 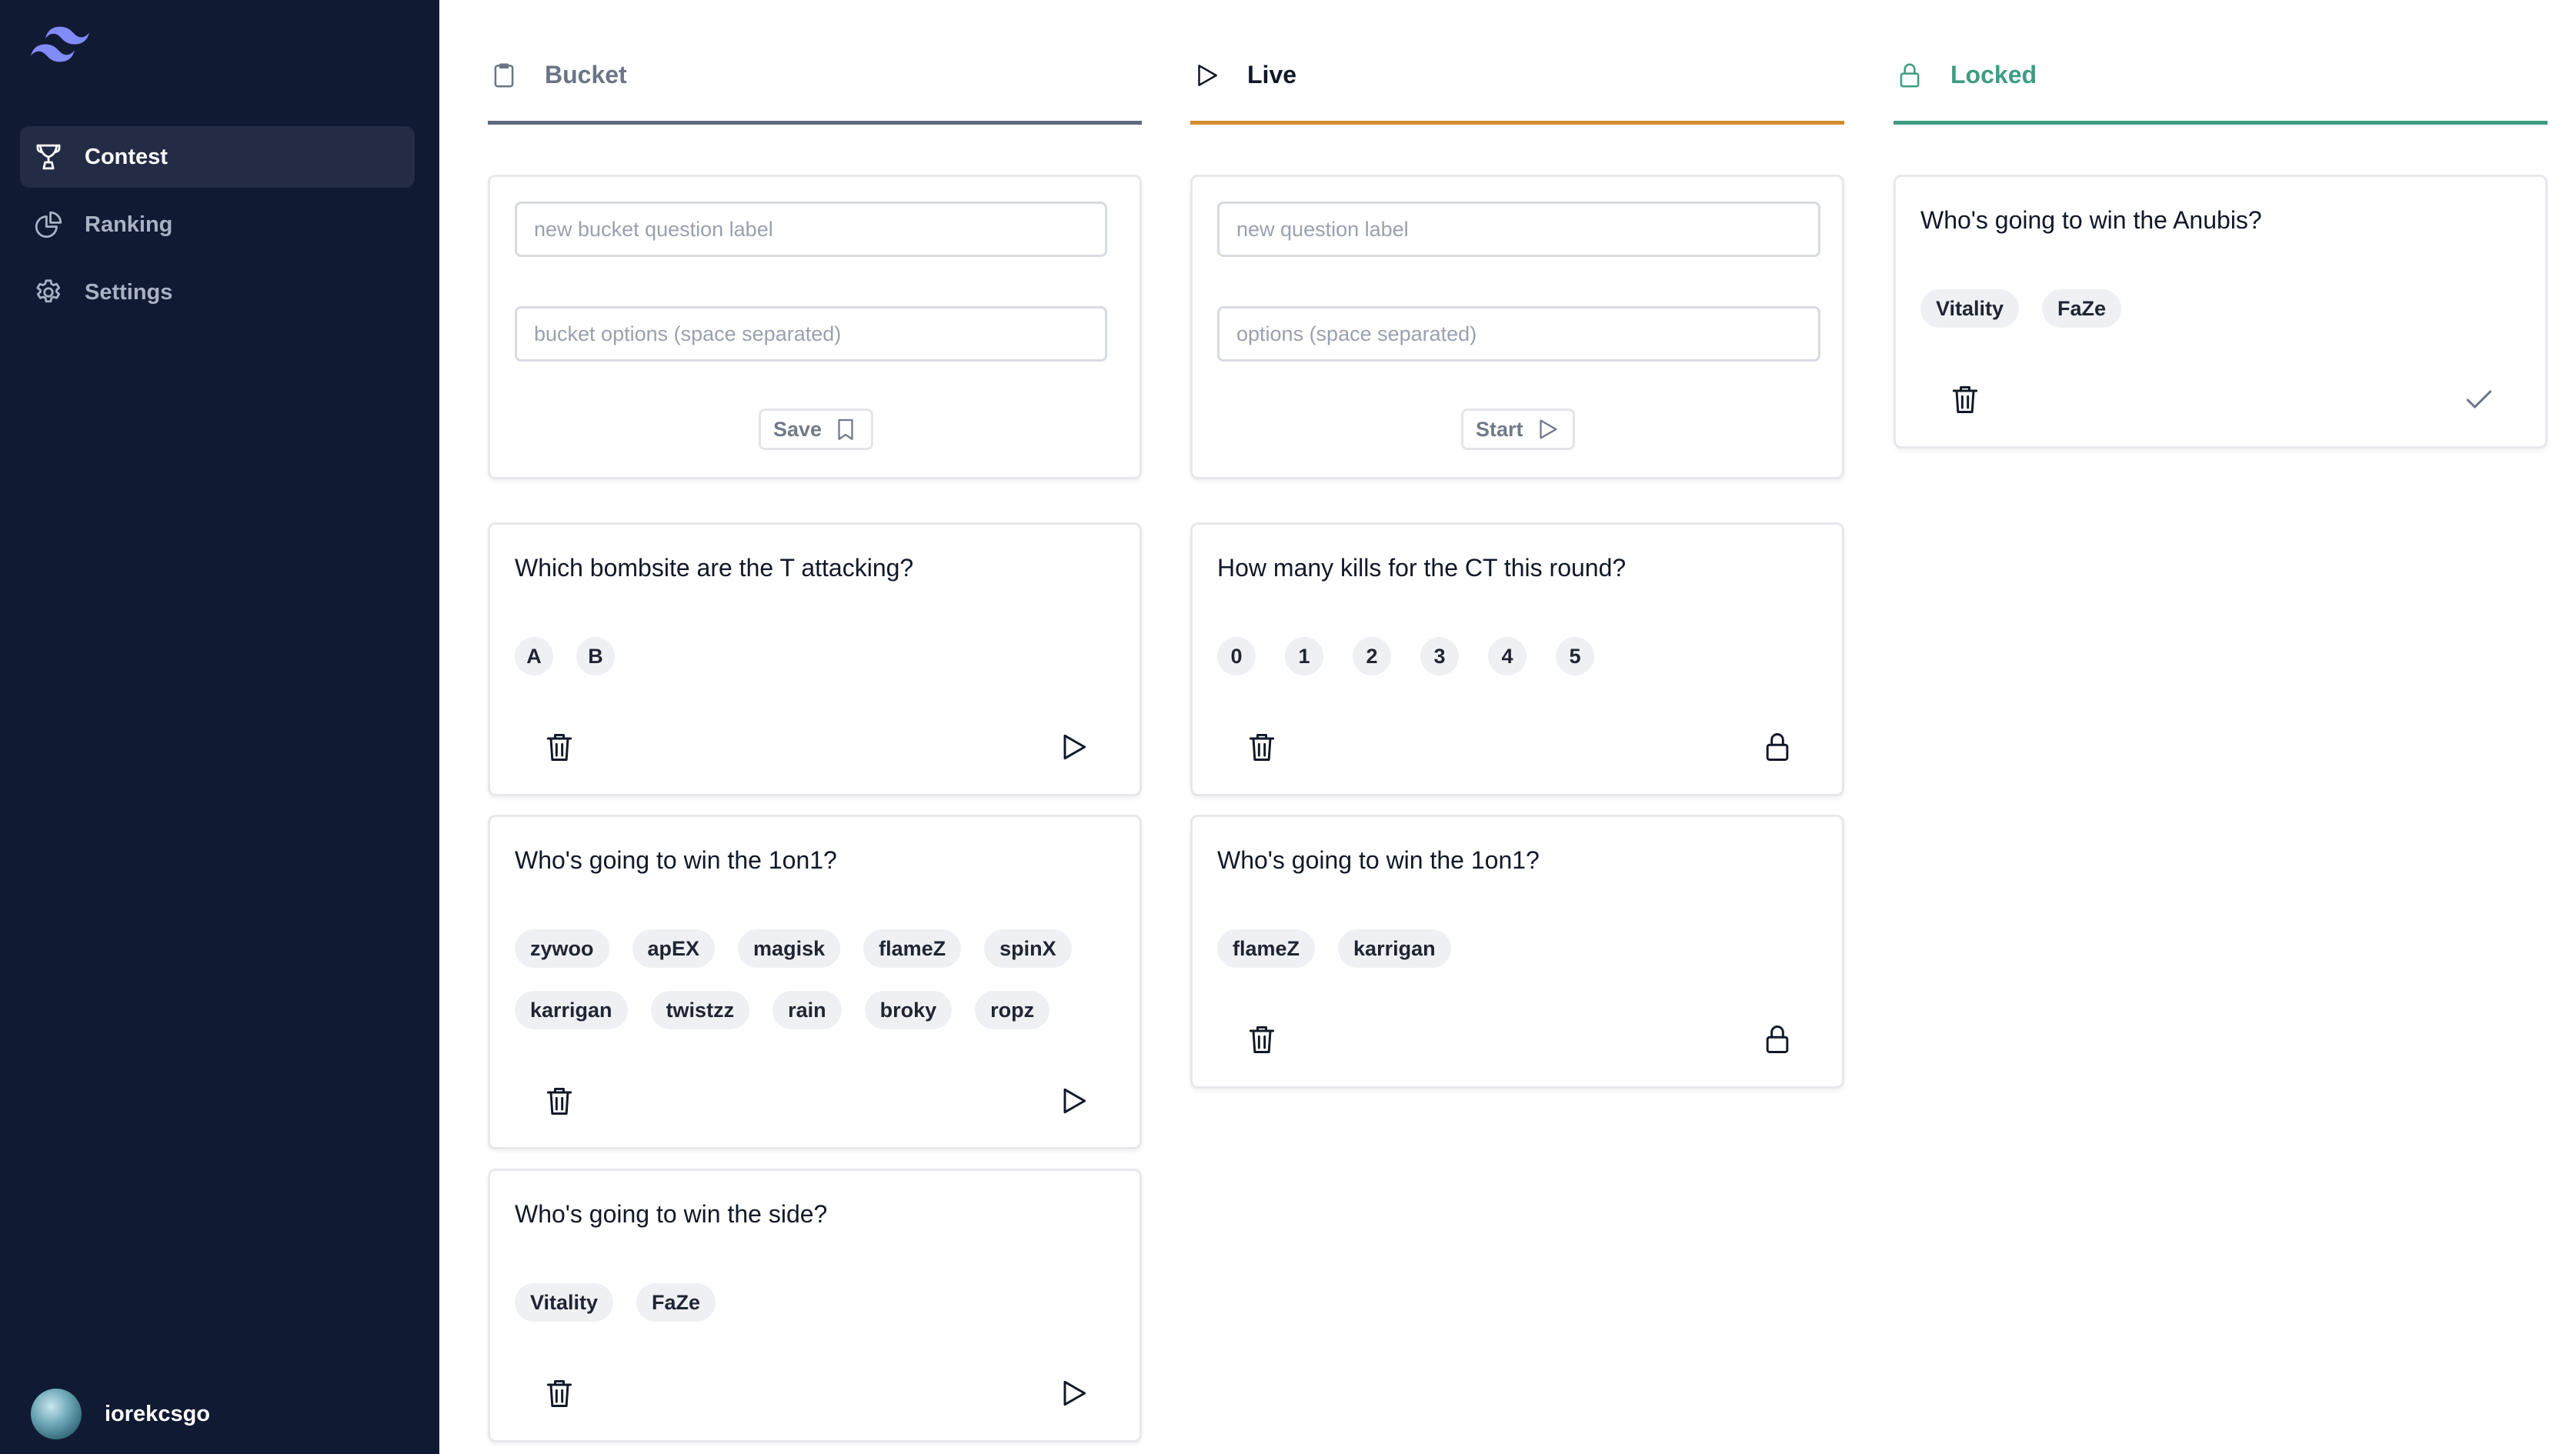 What do you see at coordinates (846, 430) in the screenshot?
I see `bookmark-icon` at bounding box center [846, 430].